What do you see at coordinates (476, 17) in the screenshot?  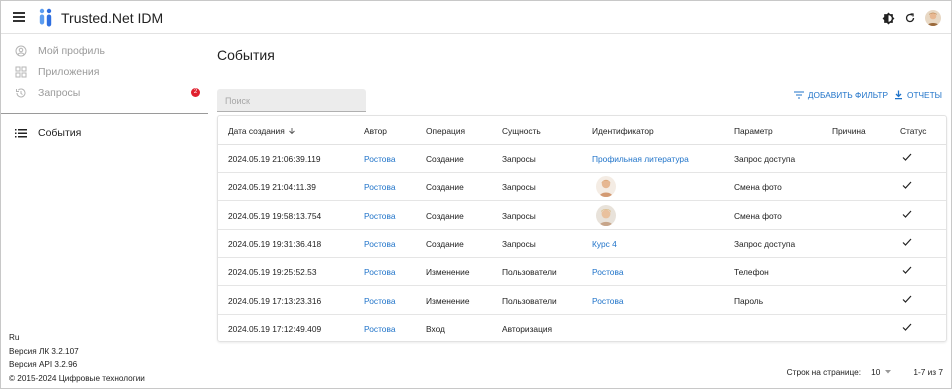 I see `top-app-bar: Trusted.Net IDM` at bounding box center [476, 17].